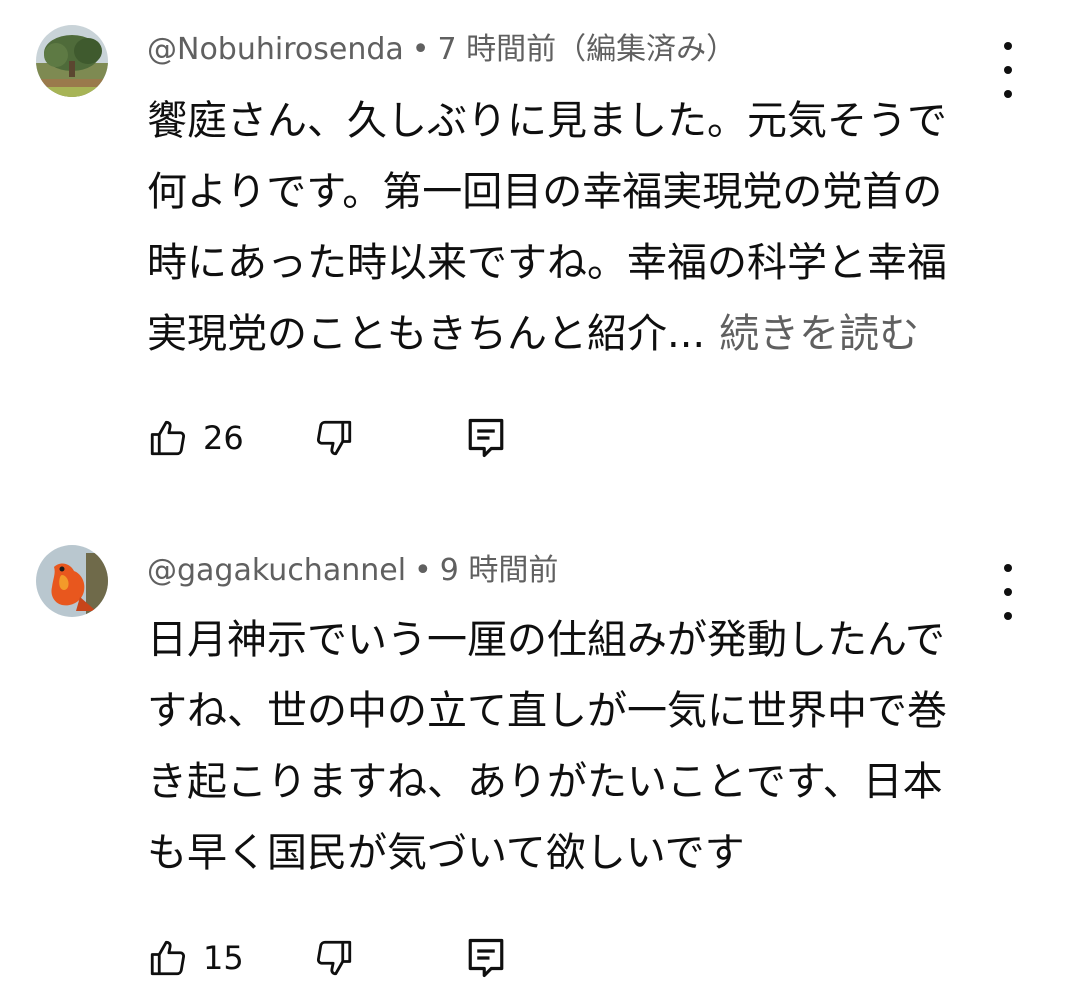  I want to click on comment-line: 時にあった時以来ですね。幸福の科学と幸福, so click(547, 263).